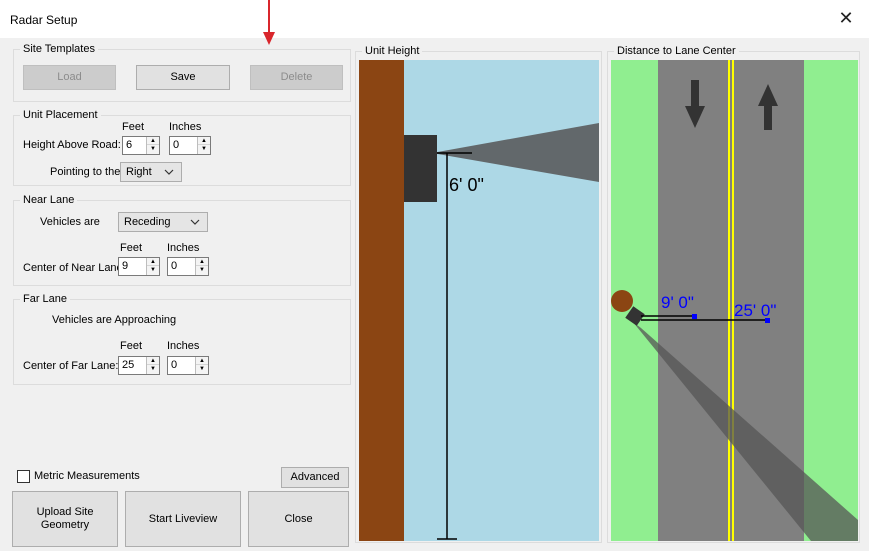 Image resolution: width=869 pixels, height=551 pixels. Describe the element at coordinates (44, 20) in the screenshot. I see `window-title: Radar Setup` at that location.